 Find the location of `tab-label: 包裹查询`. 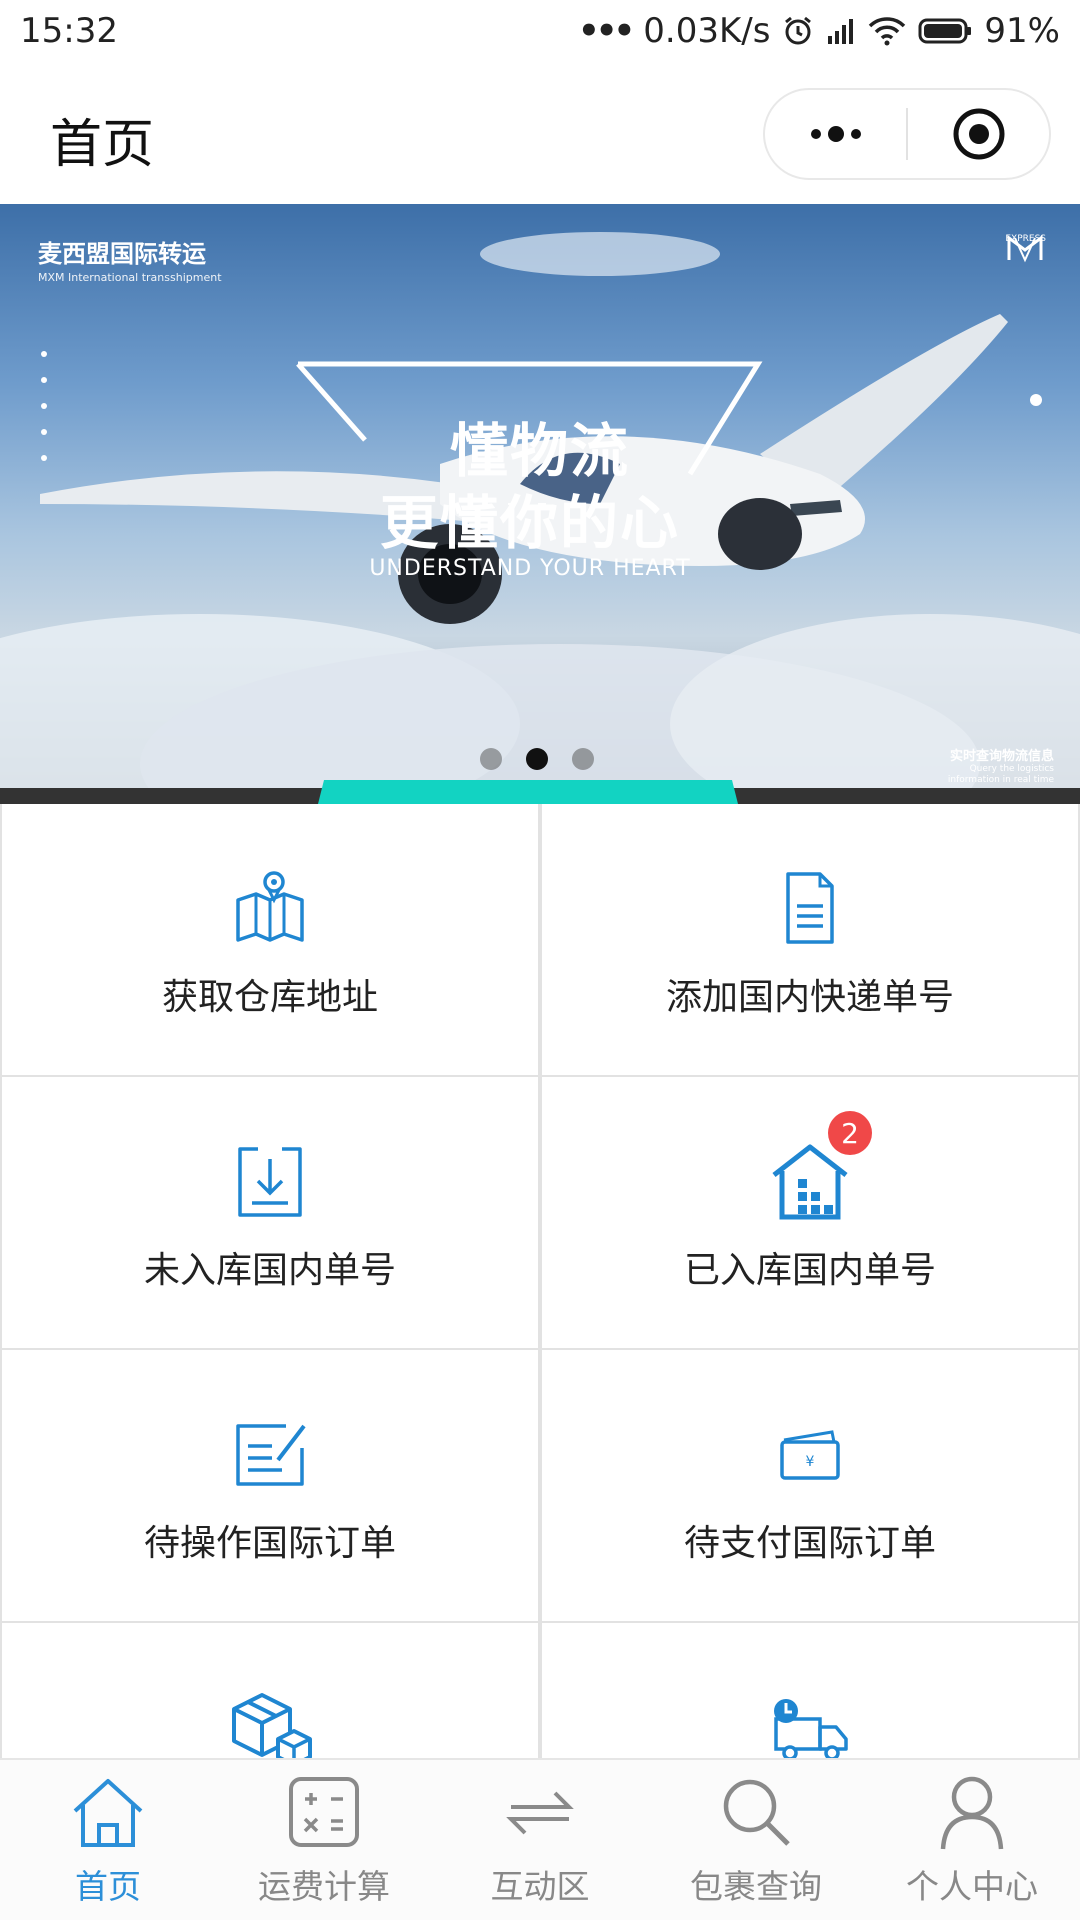

tab-label: 包裹查询 is located at coordinates (756, 1886).